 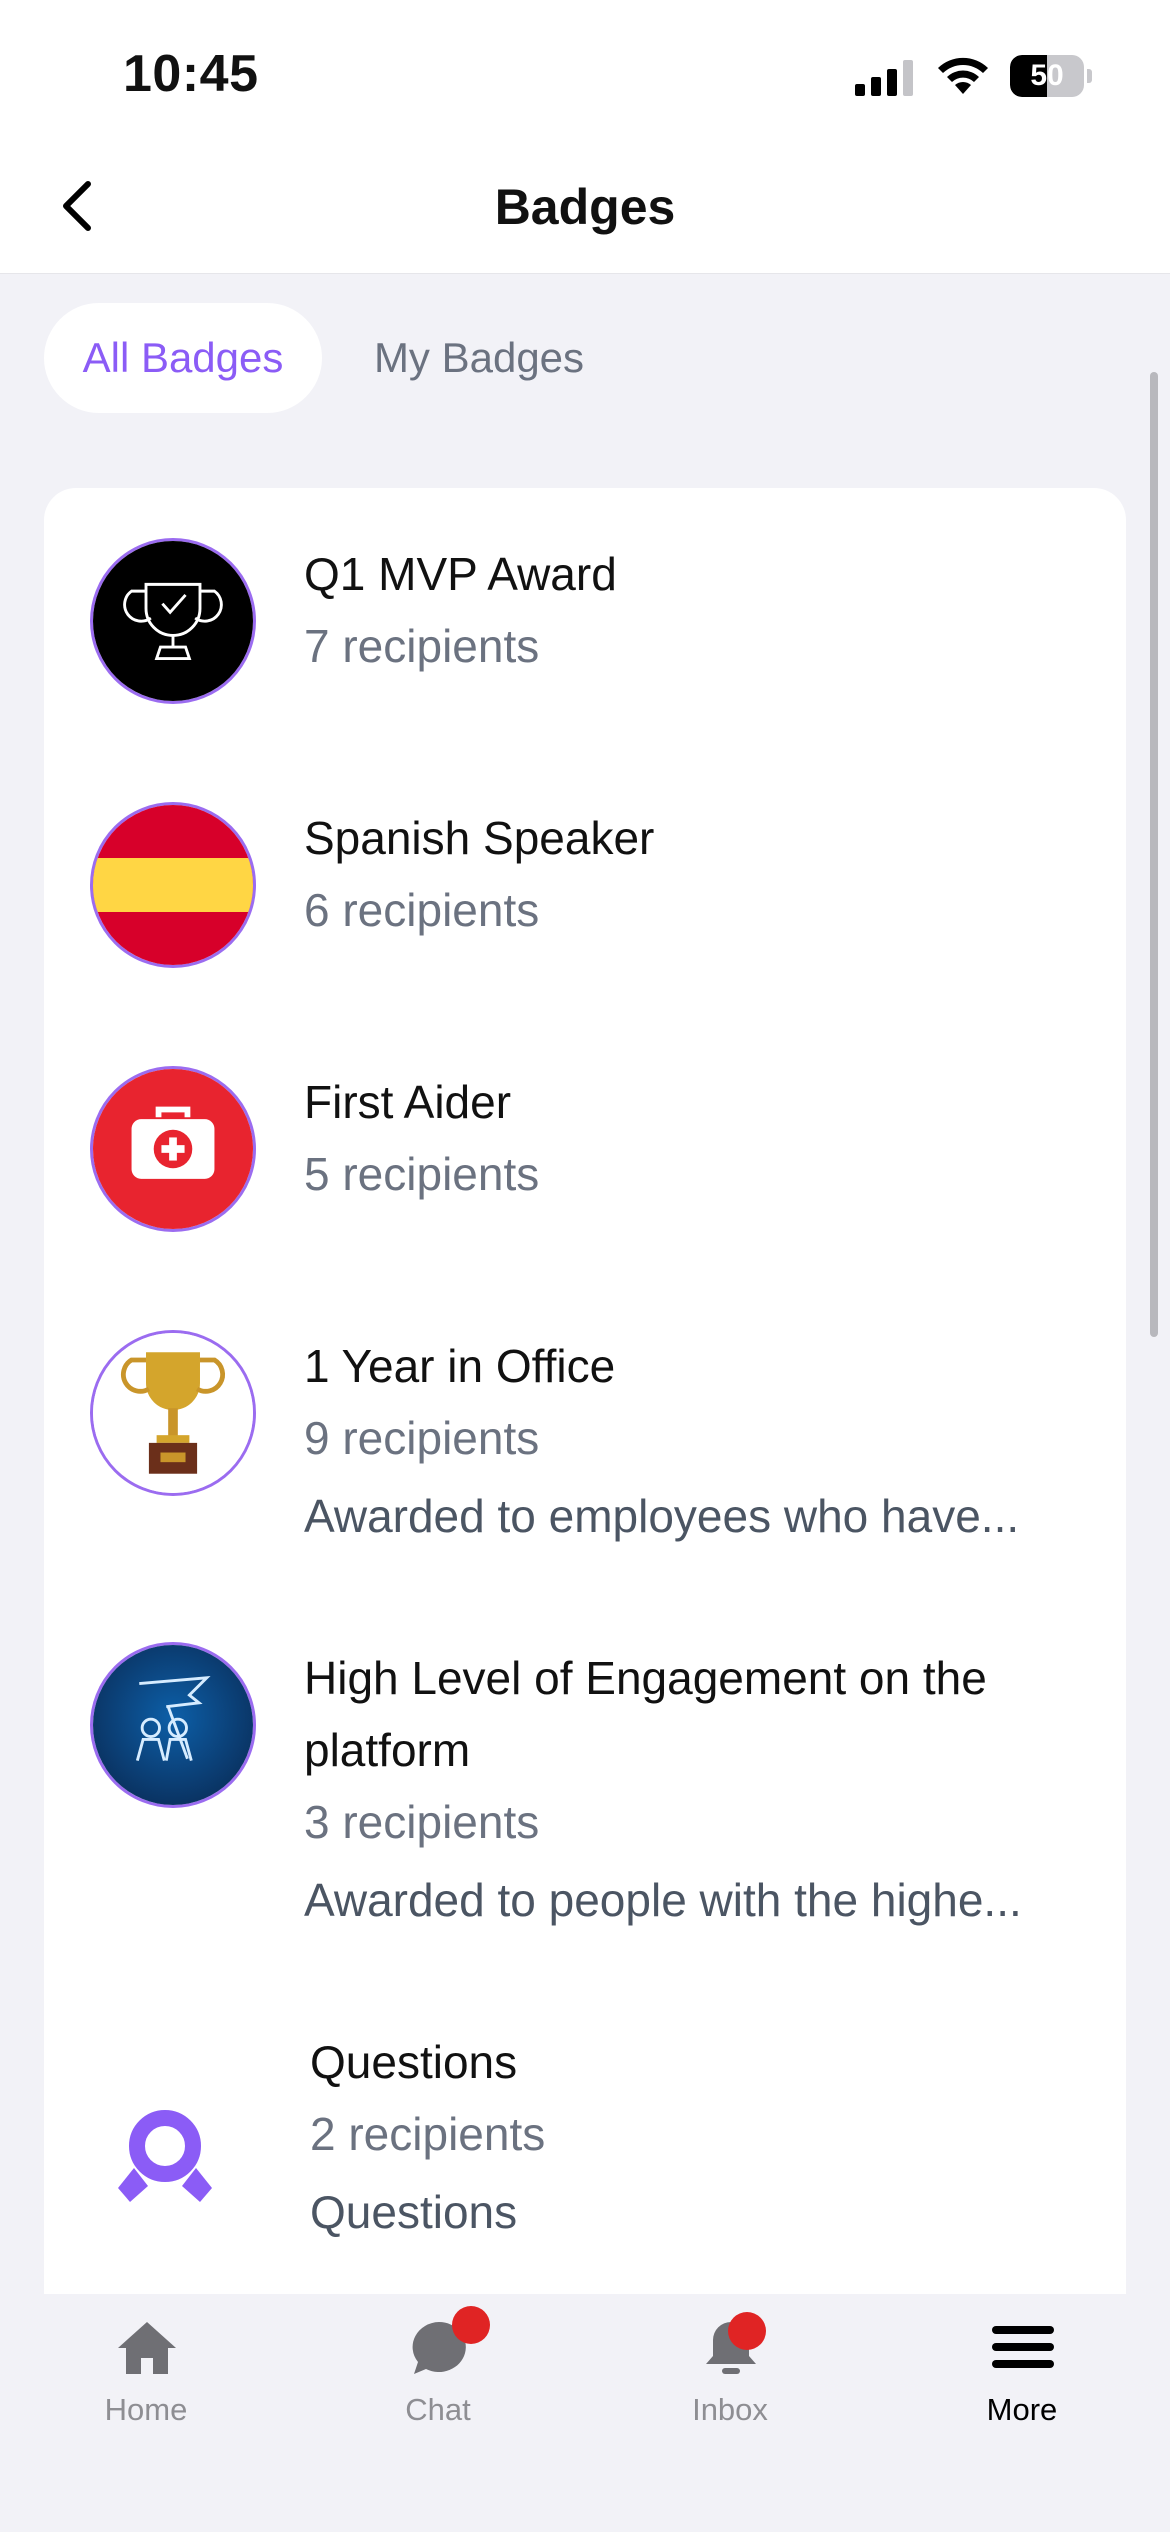 What do you see at coordinates (884, 78) in the screenshot?
I see `cellular-signal-icon` at bounding box center [884, 78].